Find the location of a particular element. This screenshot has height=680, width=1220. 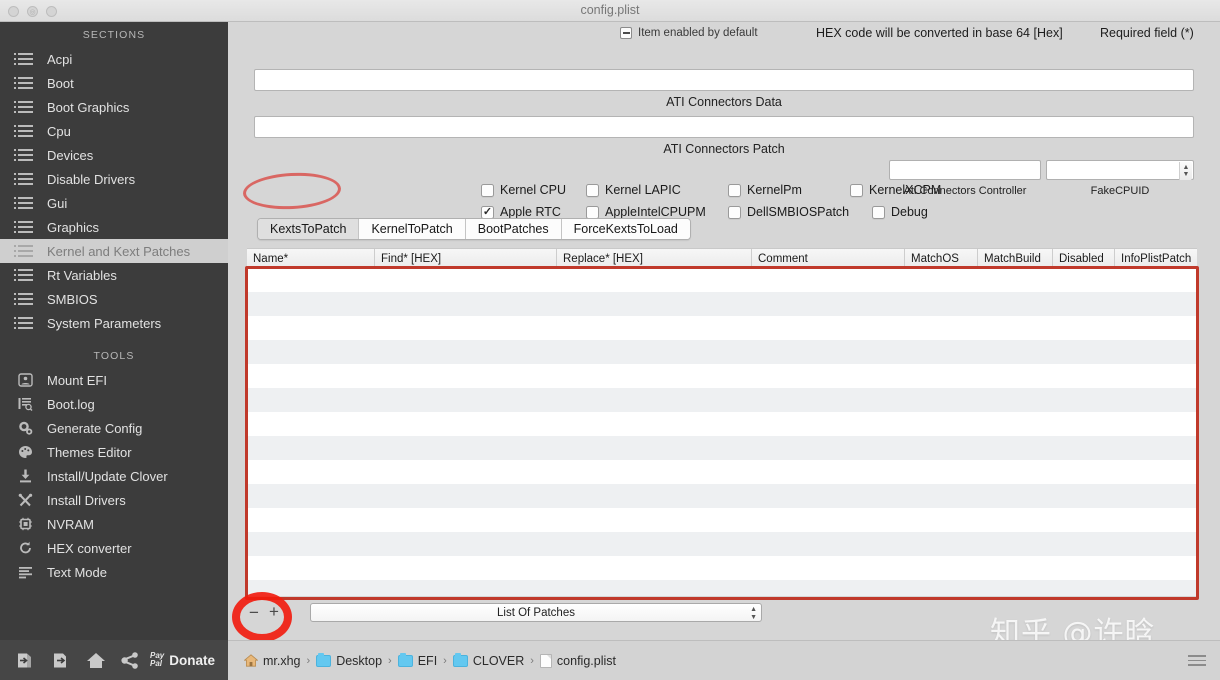

tab-kextstopatch: KextsToPatch is located at coordinates (309, 229).